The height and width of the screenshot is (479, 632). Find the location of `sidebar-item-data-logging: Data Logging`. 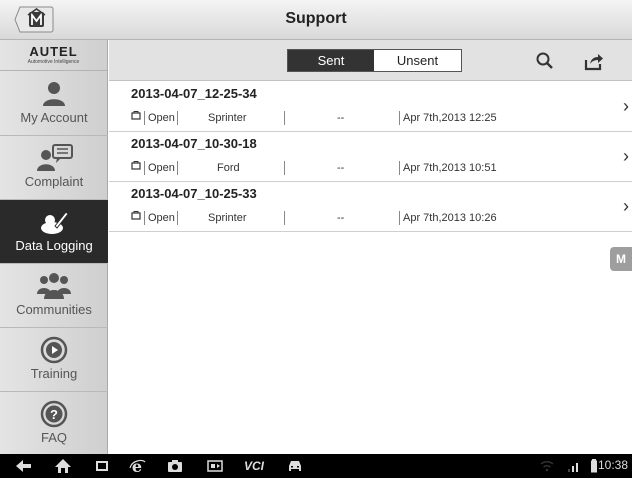

sidebar-item-data-logging: Data Logging is located at coordinates (54, 232).